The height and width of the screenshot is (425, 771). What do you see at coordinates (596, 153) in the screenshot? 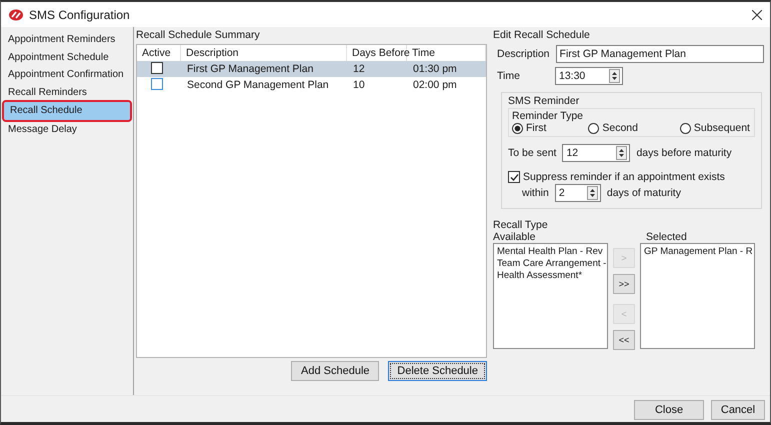
I see `days-before-field: 12` at bounding box center [596, 153].